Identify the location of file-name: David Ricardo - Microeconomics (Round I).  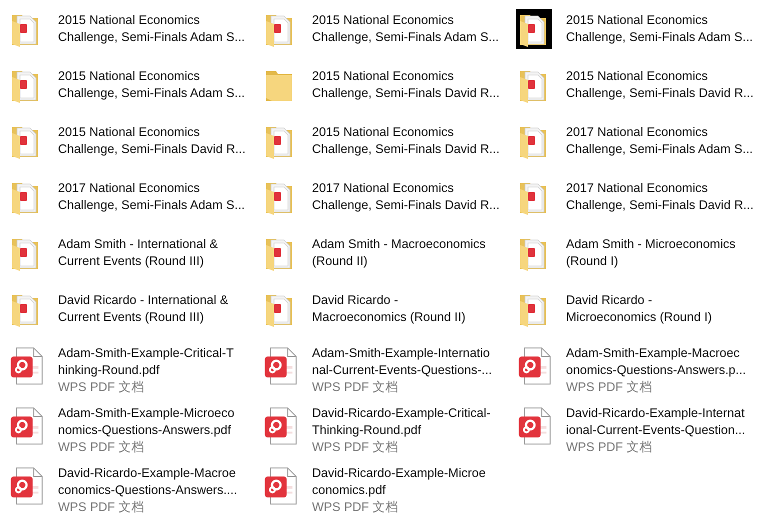
(639, 309).